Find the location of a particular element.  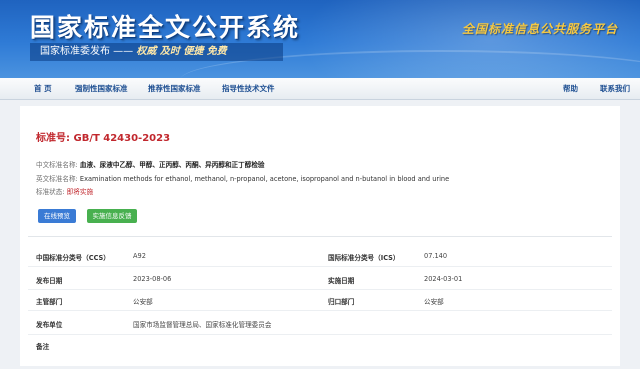

remarks-label: 备注 is located at coordinates (43, 347).